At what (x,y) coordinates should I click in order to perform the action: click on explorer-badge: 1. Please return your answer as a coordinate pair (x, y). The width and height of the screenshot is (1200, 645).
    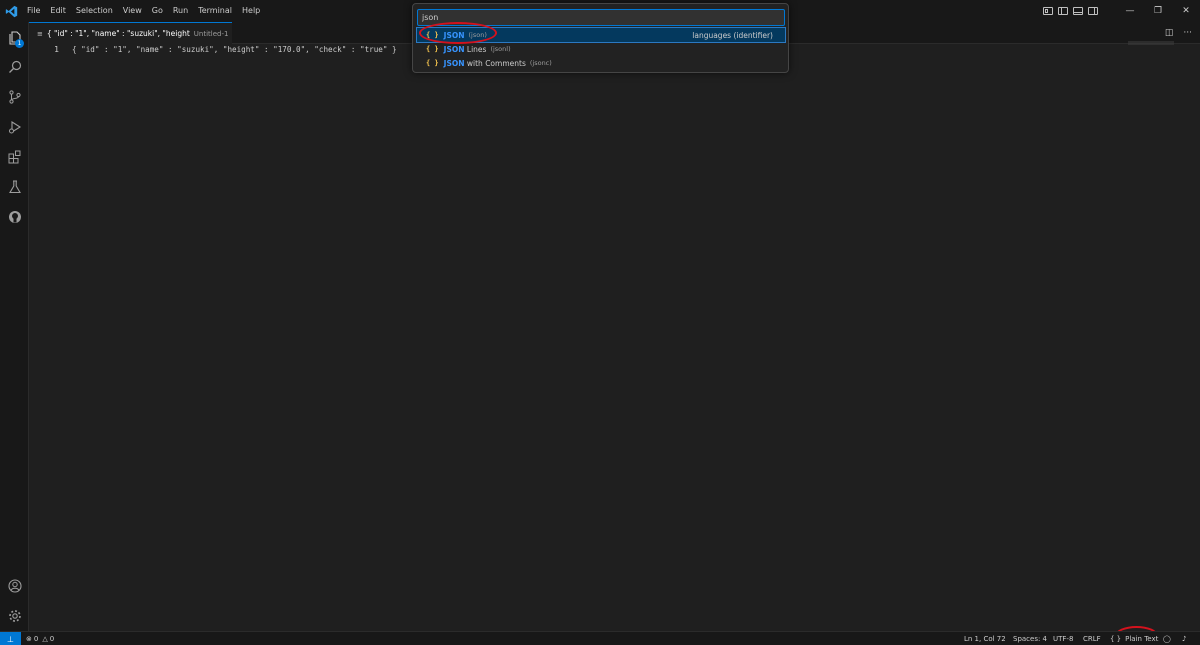
    Looking at the image, I should click on (19, 43).